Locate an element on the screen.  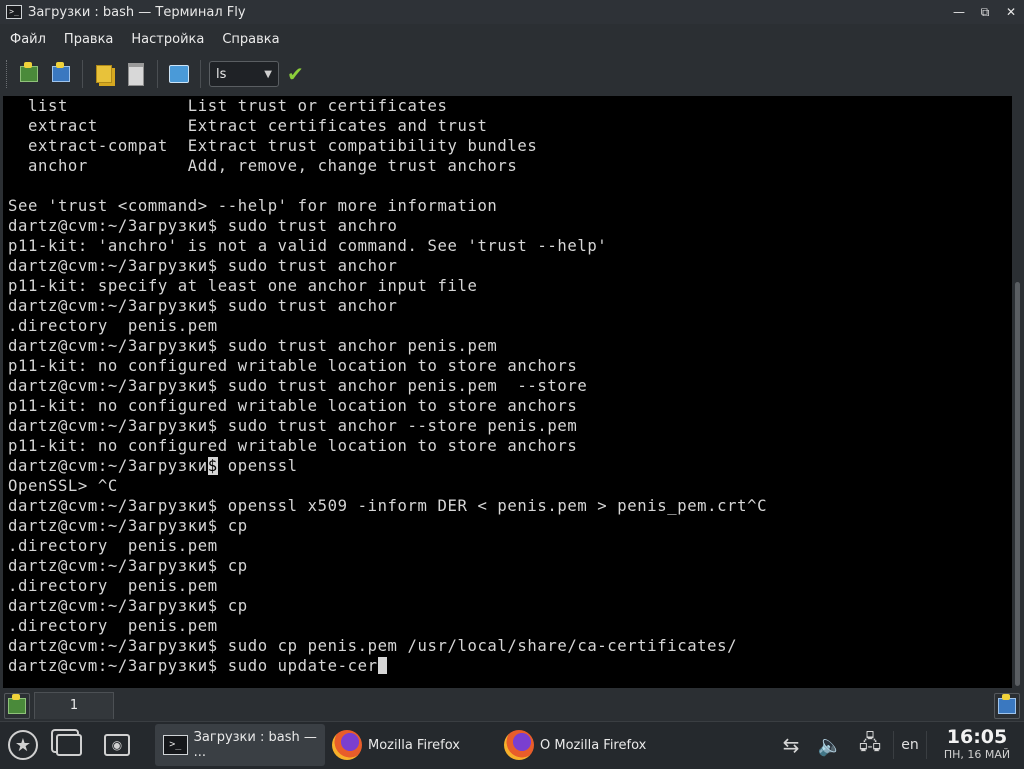
task-label: Mozilla Firefox is located at coordinates (414, 745).